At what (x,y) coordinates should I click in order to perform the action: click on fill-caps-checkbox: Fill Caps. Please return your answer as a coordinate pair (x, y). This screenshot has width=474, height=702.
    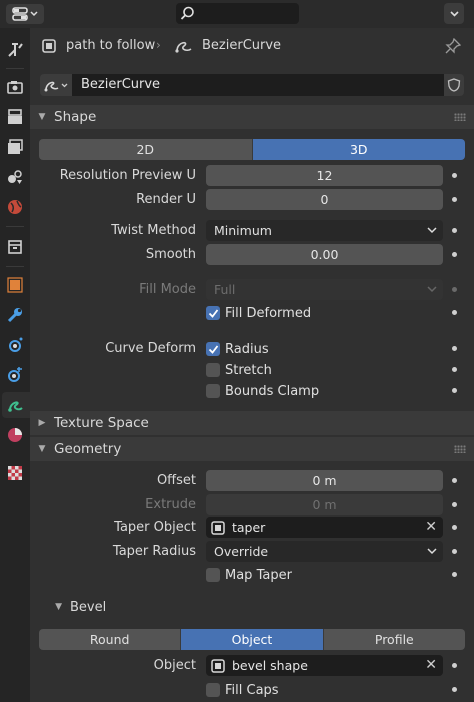
    Looking at the image, I should click on (242, 690).